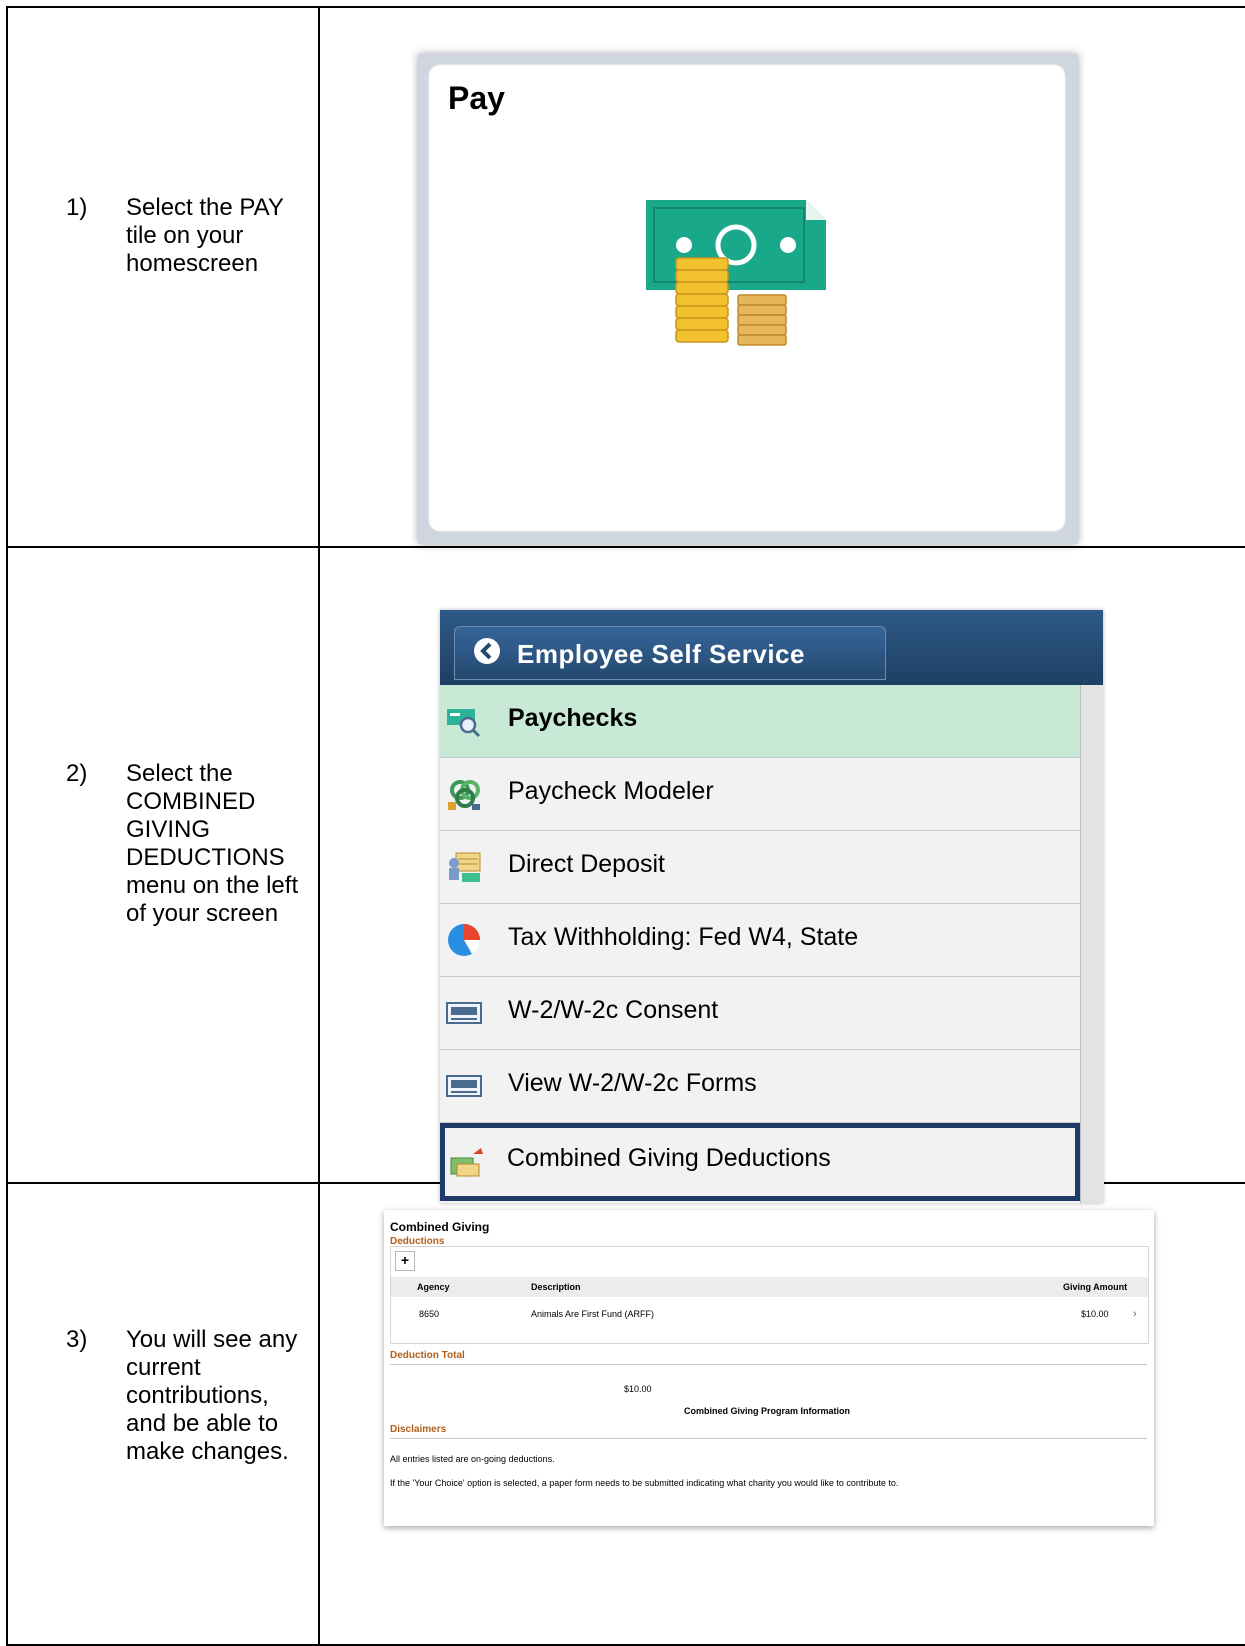  What do you see at coordinates (586, 864) in the screenshot?
I see `menu-item-label: Direct Deposit` at bounding box center [586, 864].